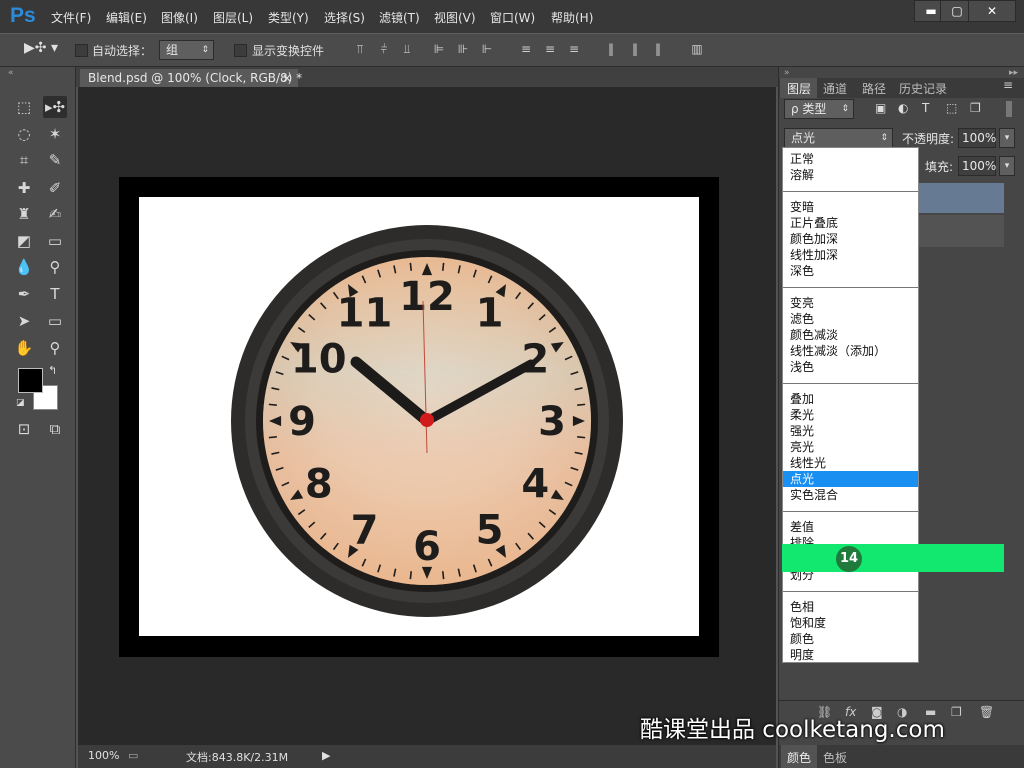  I want to click on move-tool-preset-icon: ▶✣ ▾, so click(41, 48).